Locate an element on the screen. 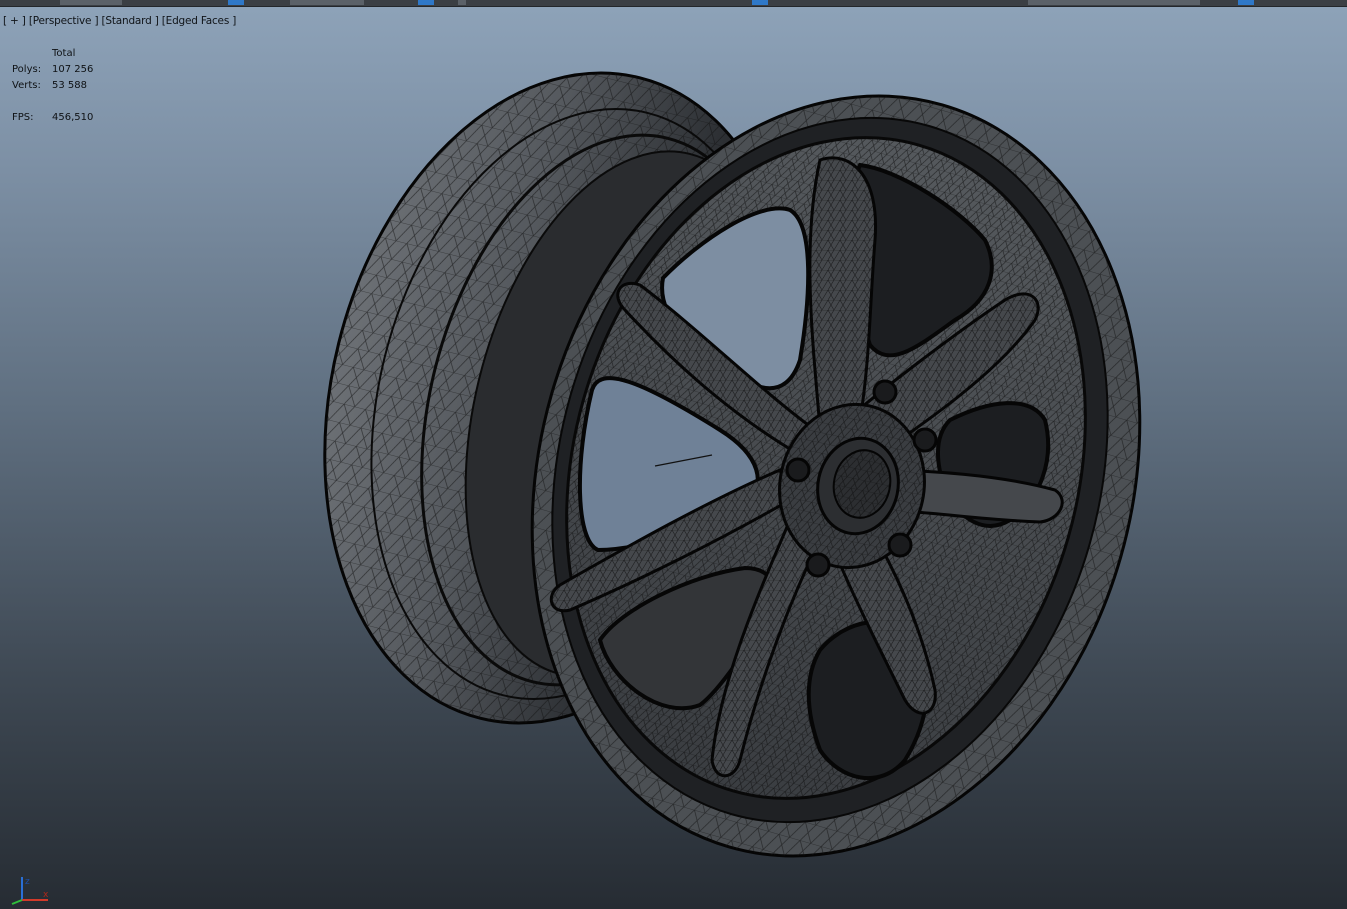 This screenshot has height=909, width=1347. xyz-axis-icon: z x is located at coordinates (30, 891).